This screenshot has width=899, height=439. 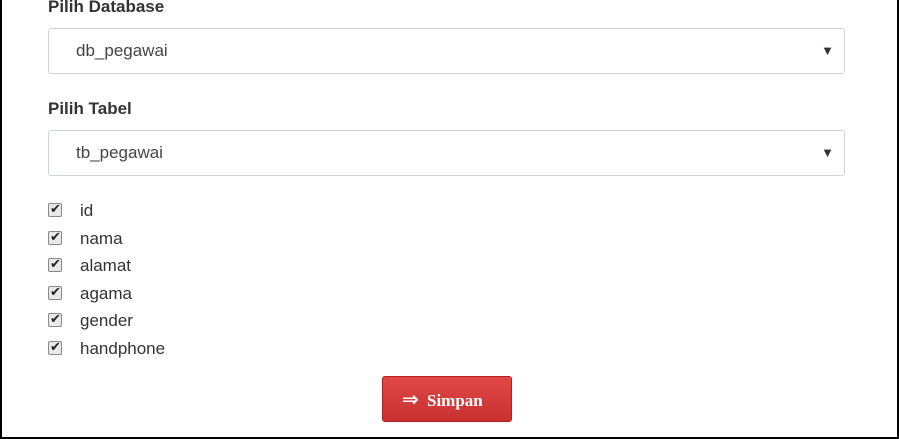 What do you see at coordinates (410, 400) in the screenshot?
I see `save-redirect-icon: ⇒` at bounding box center [410, 400].